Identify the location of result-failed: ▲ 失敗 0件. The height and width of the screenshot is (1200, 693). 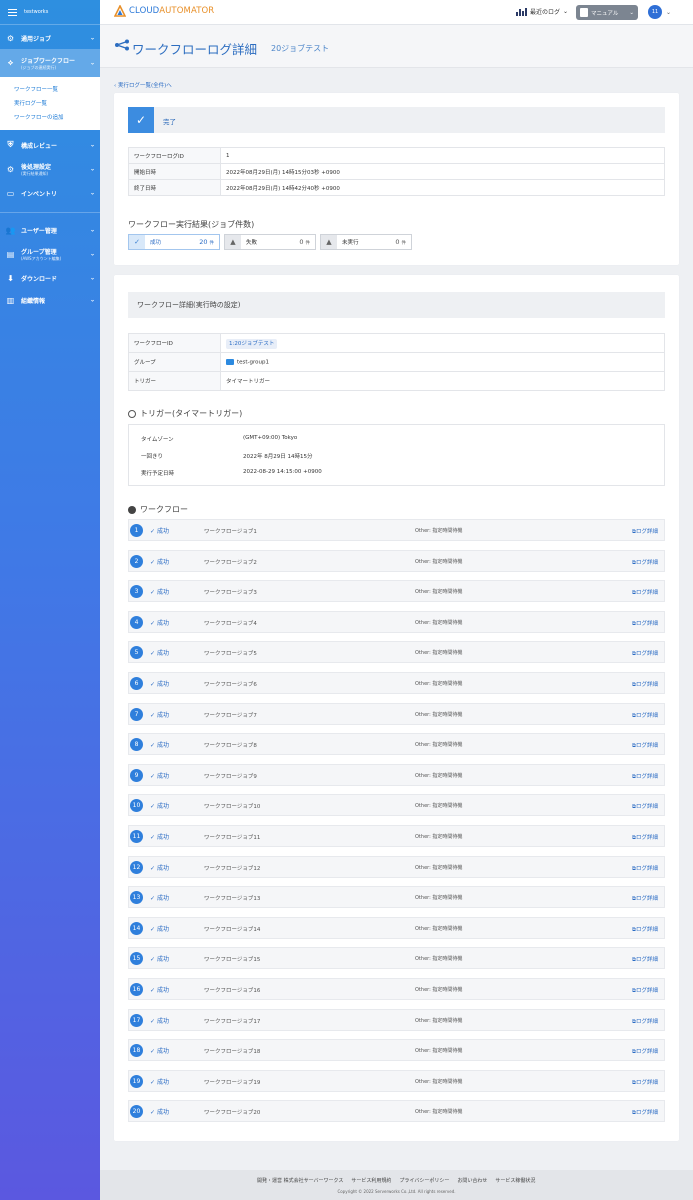
(270, 242).